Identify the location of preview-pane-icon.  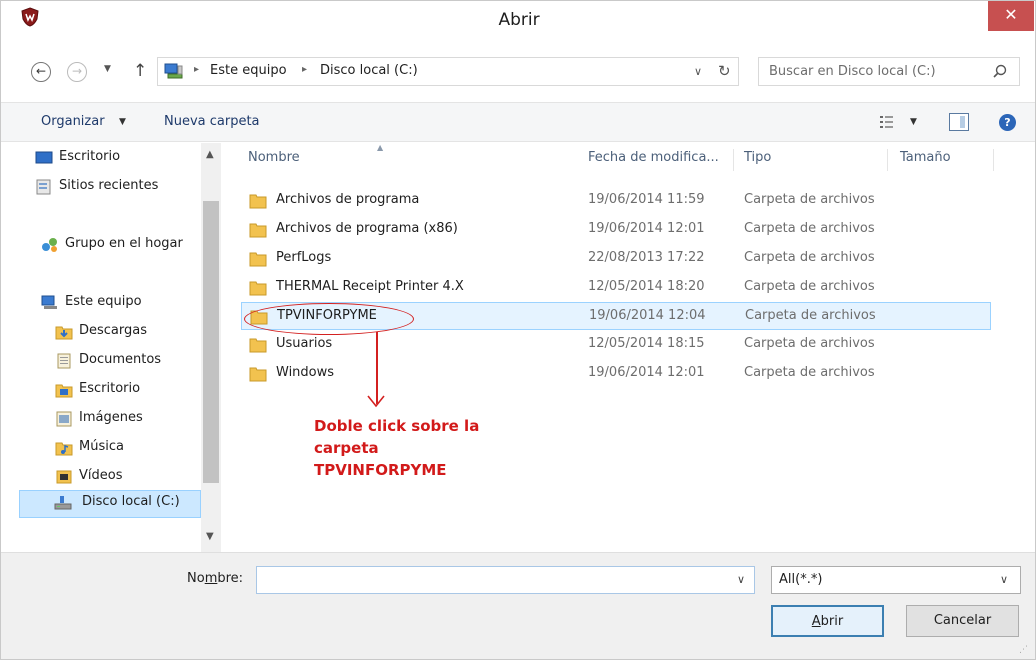
(959, 122).